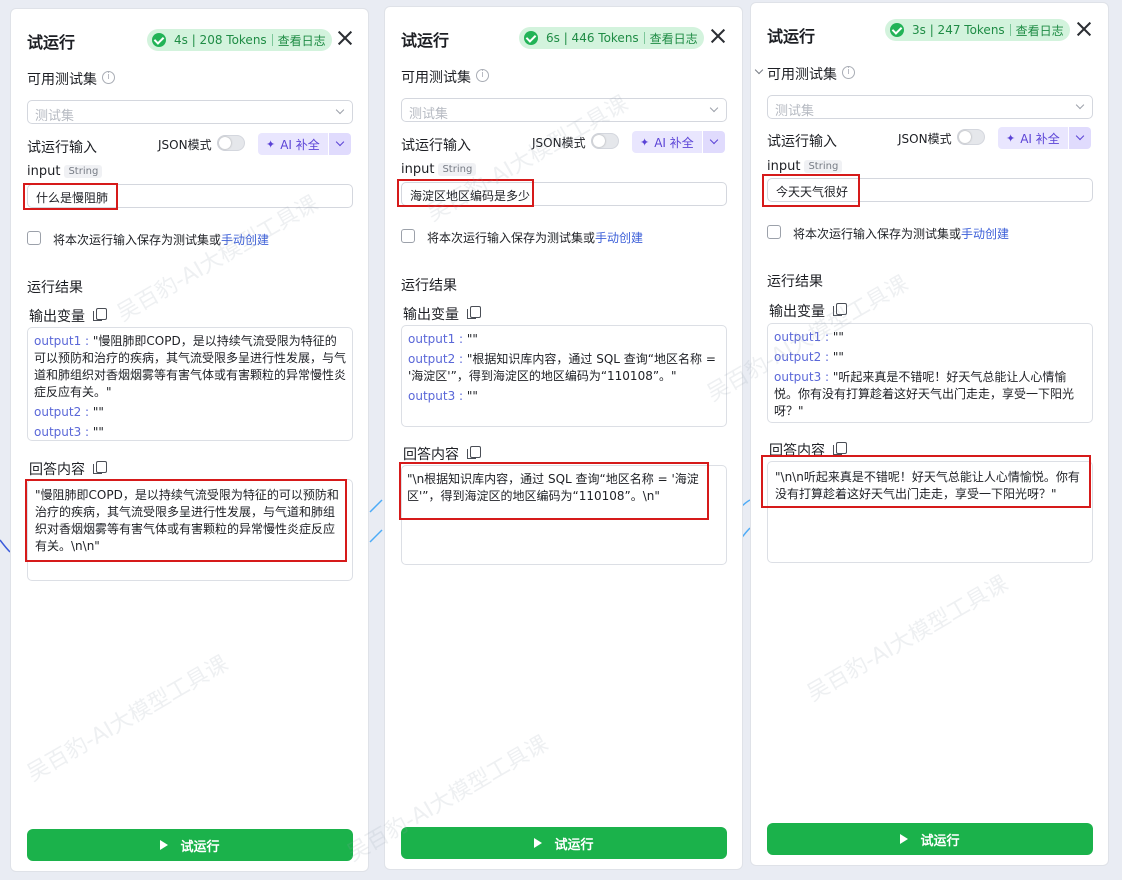  I want to click on run-status-badge: 4s | 208 Tokens 查看日志, so click(239, 40).